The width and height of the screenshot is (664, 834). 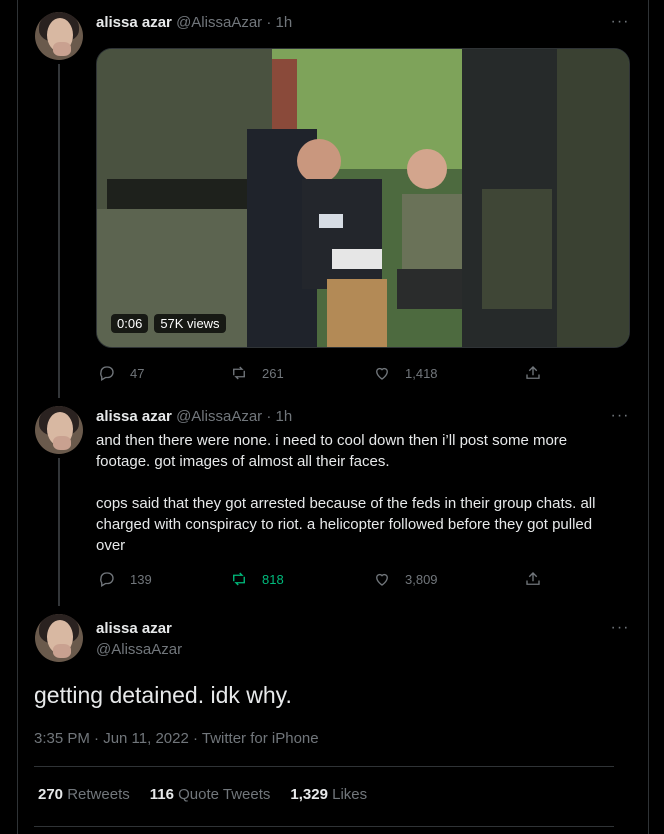 What do you see at coordinates (125, 579) in the screenshot?
I see `reply-button: 139` at bounding box center [125, 579].